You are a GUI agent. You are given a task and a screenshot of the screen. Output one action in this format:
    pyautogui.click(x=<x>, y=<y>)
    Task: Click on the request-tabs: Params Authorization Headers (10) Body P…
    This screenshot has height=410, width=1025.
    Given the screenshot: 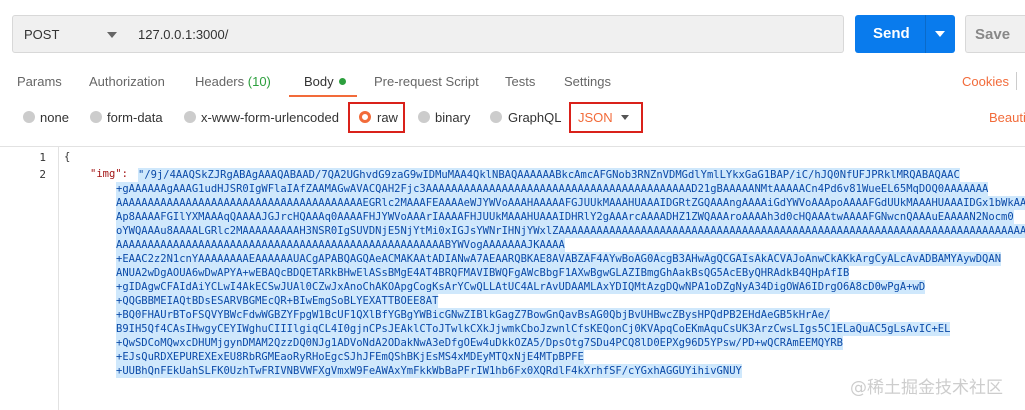 What is the action you would take?
    pyautogui.click(x=512, y=83)
    